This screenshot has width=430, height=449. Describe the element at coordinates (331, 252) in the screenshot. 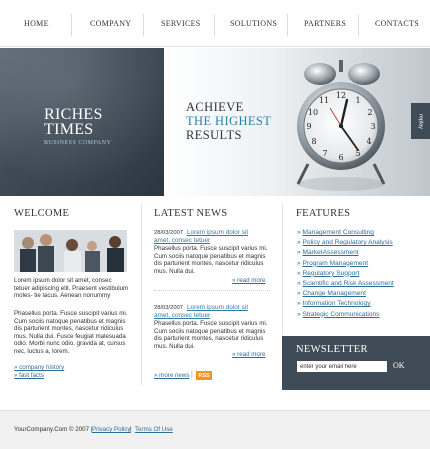

I see `feature-label: MarketAssessment` at that location.